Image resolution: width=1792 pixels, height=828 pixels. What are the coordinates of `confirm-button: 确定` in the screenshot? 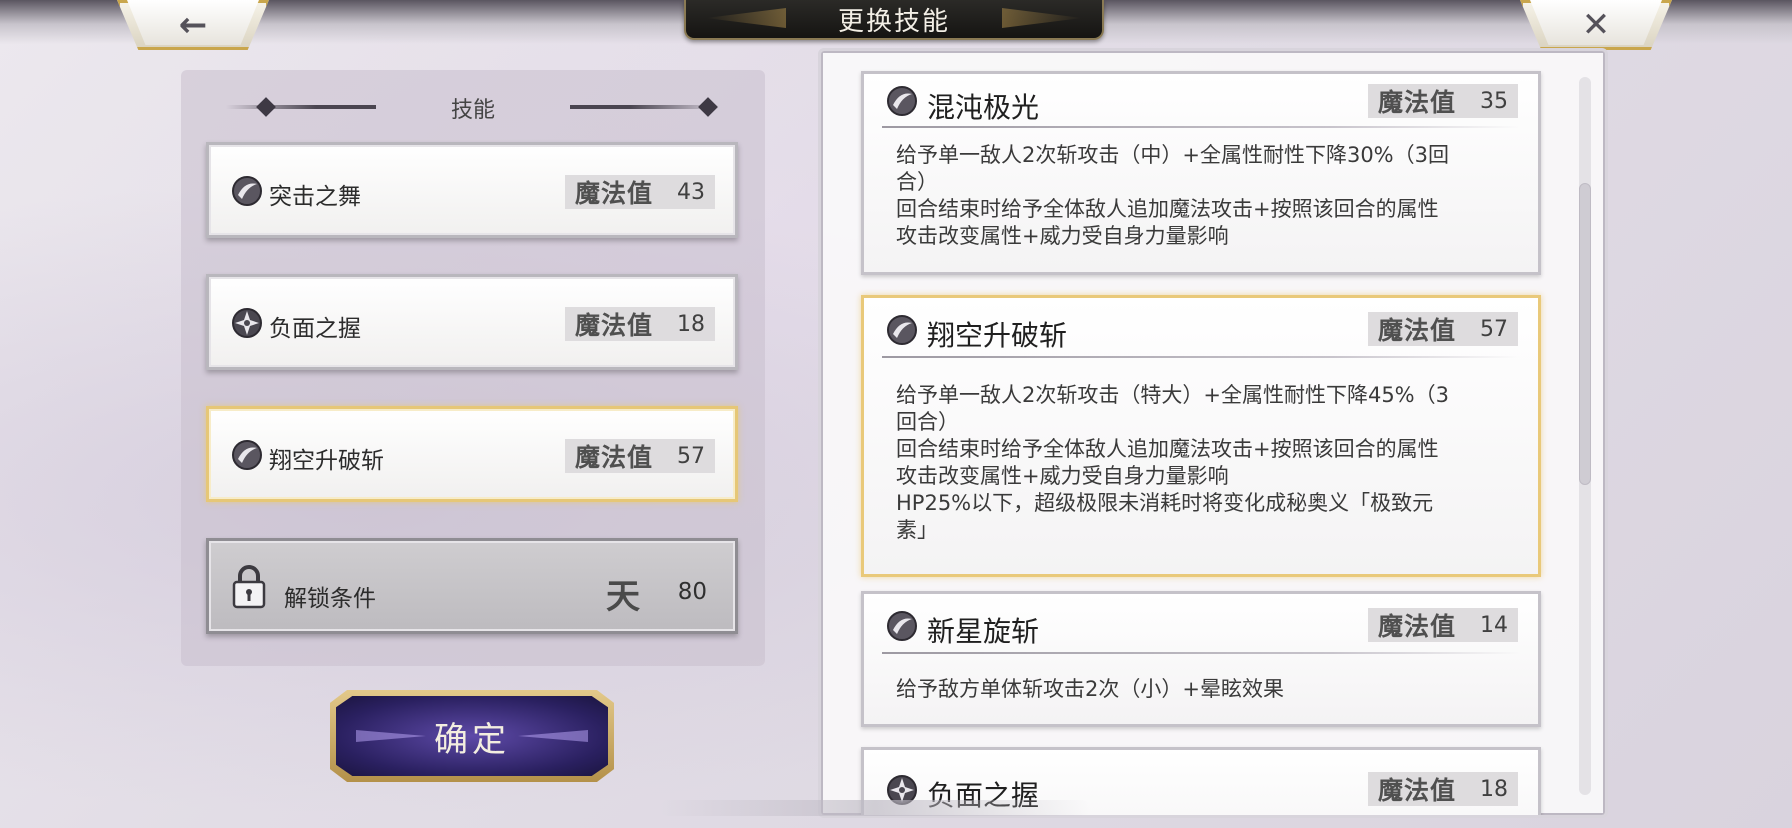 It's located at (472, 736).